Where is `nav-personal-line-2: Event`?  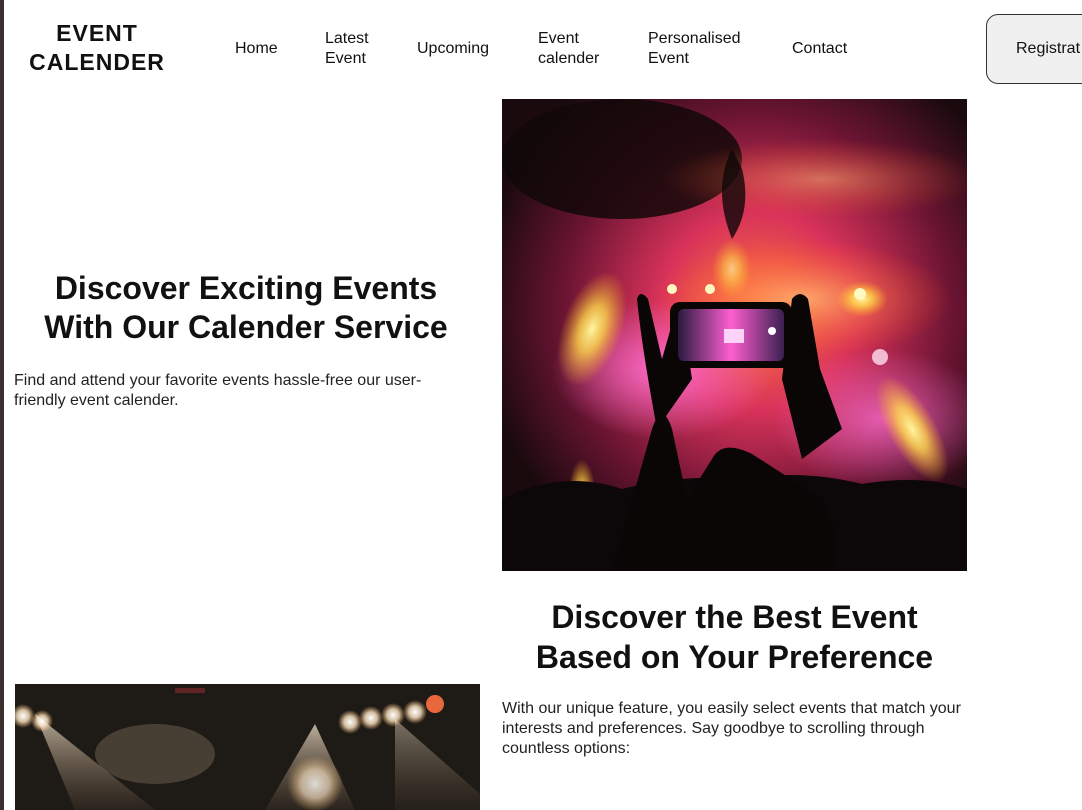 nav-personal-line-2: Event is located at coordinates (668, 58).